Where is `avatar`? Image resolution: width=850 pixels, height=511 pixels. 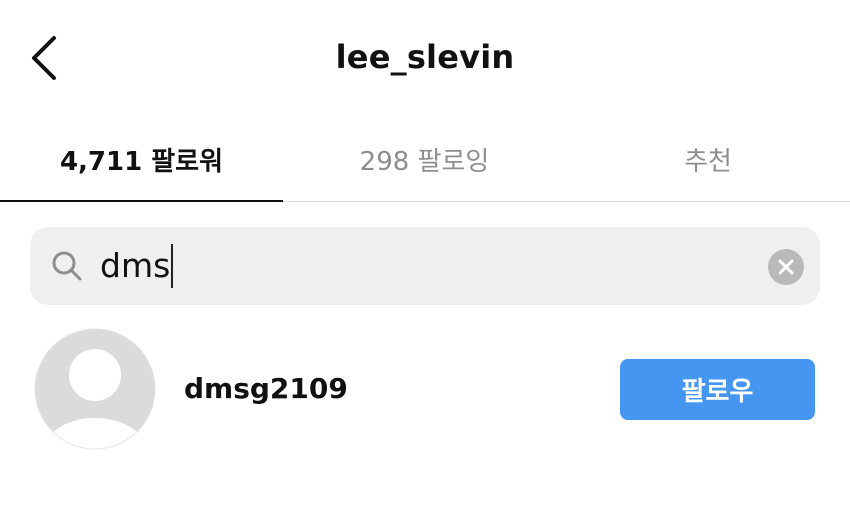
avatar is located at coordinates (95, 389).